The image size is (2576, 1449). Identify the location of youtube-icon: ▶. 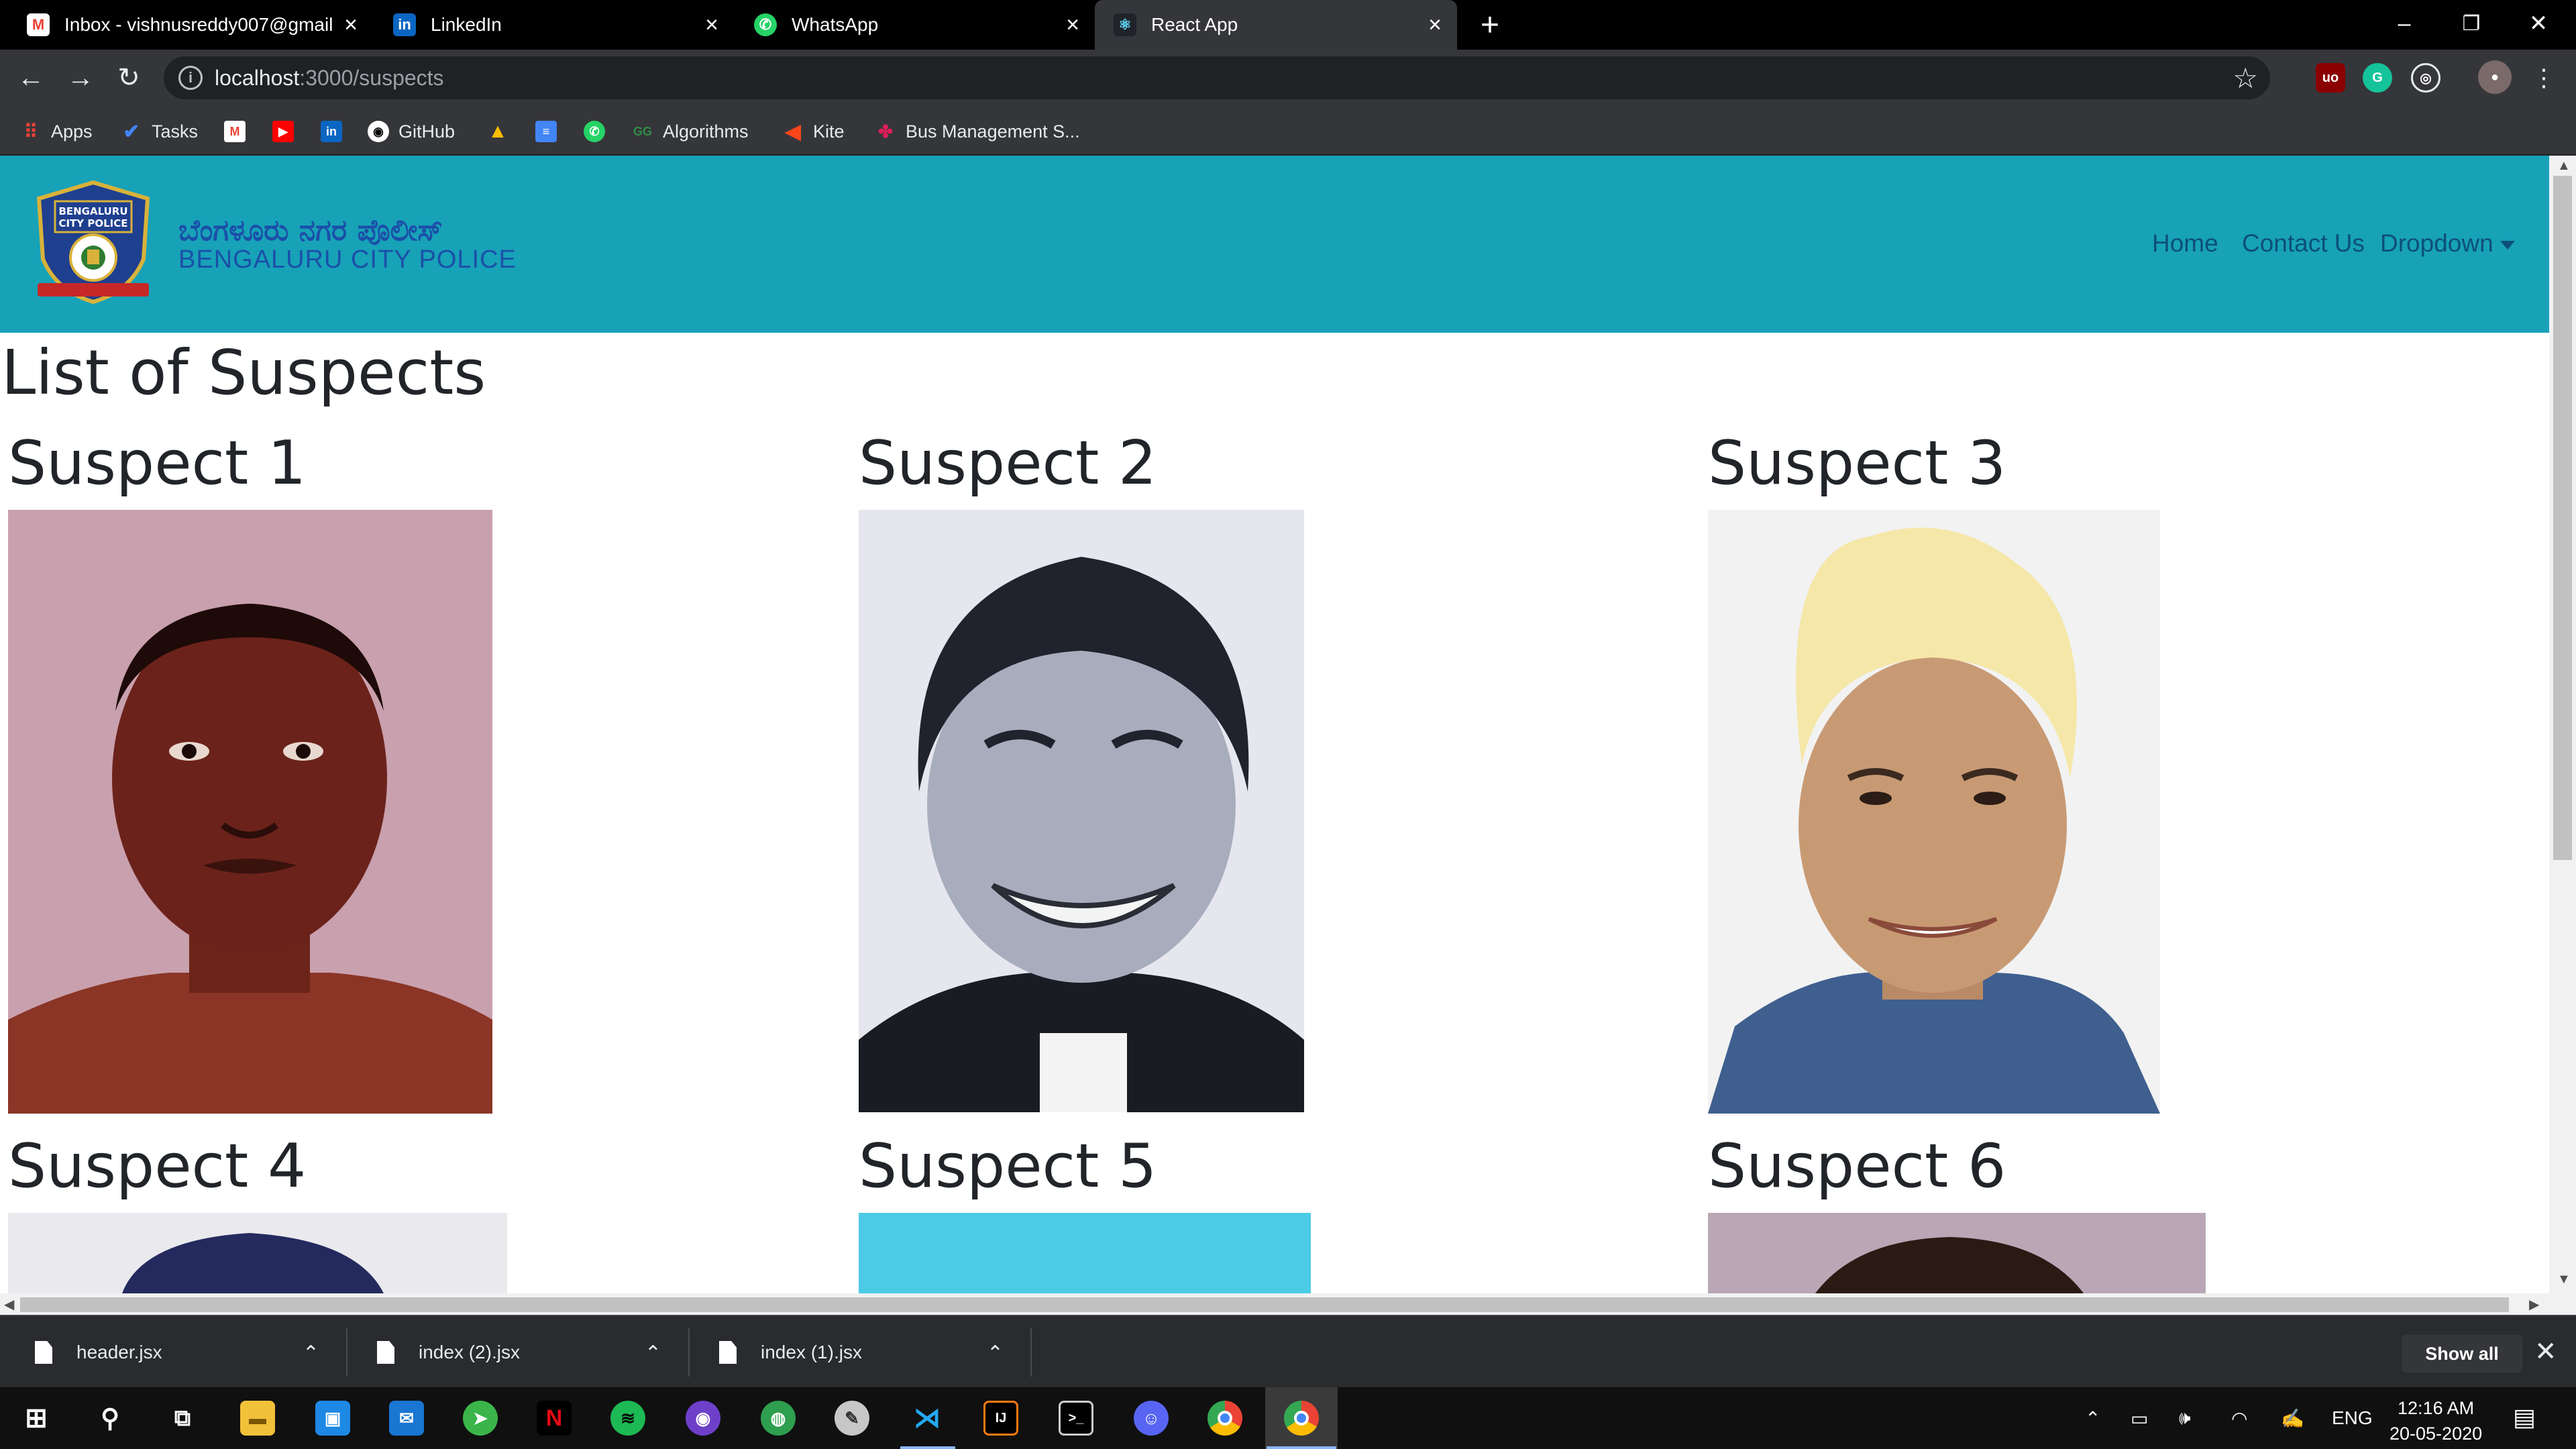
(283, 131).